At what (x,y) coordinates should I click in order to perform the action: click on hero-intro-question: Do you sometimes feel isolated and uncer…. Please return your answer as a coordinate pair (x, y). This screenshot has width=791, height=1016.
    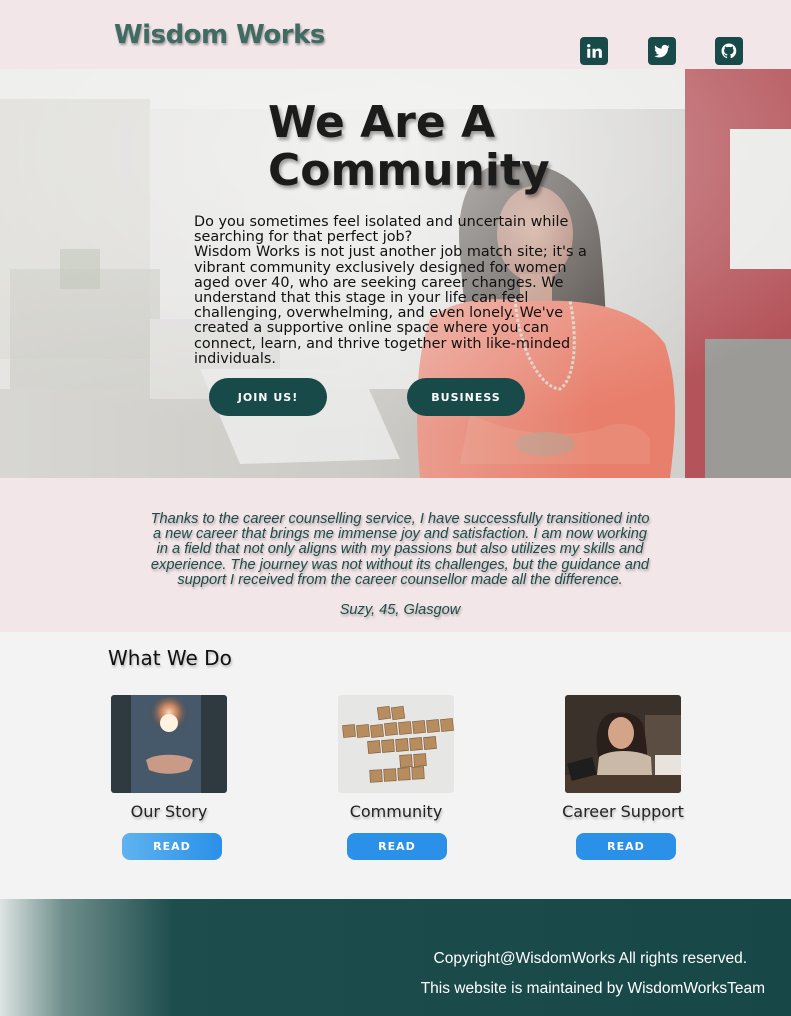
    Looking at the image, I should click on (381, 230).